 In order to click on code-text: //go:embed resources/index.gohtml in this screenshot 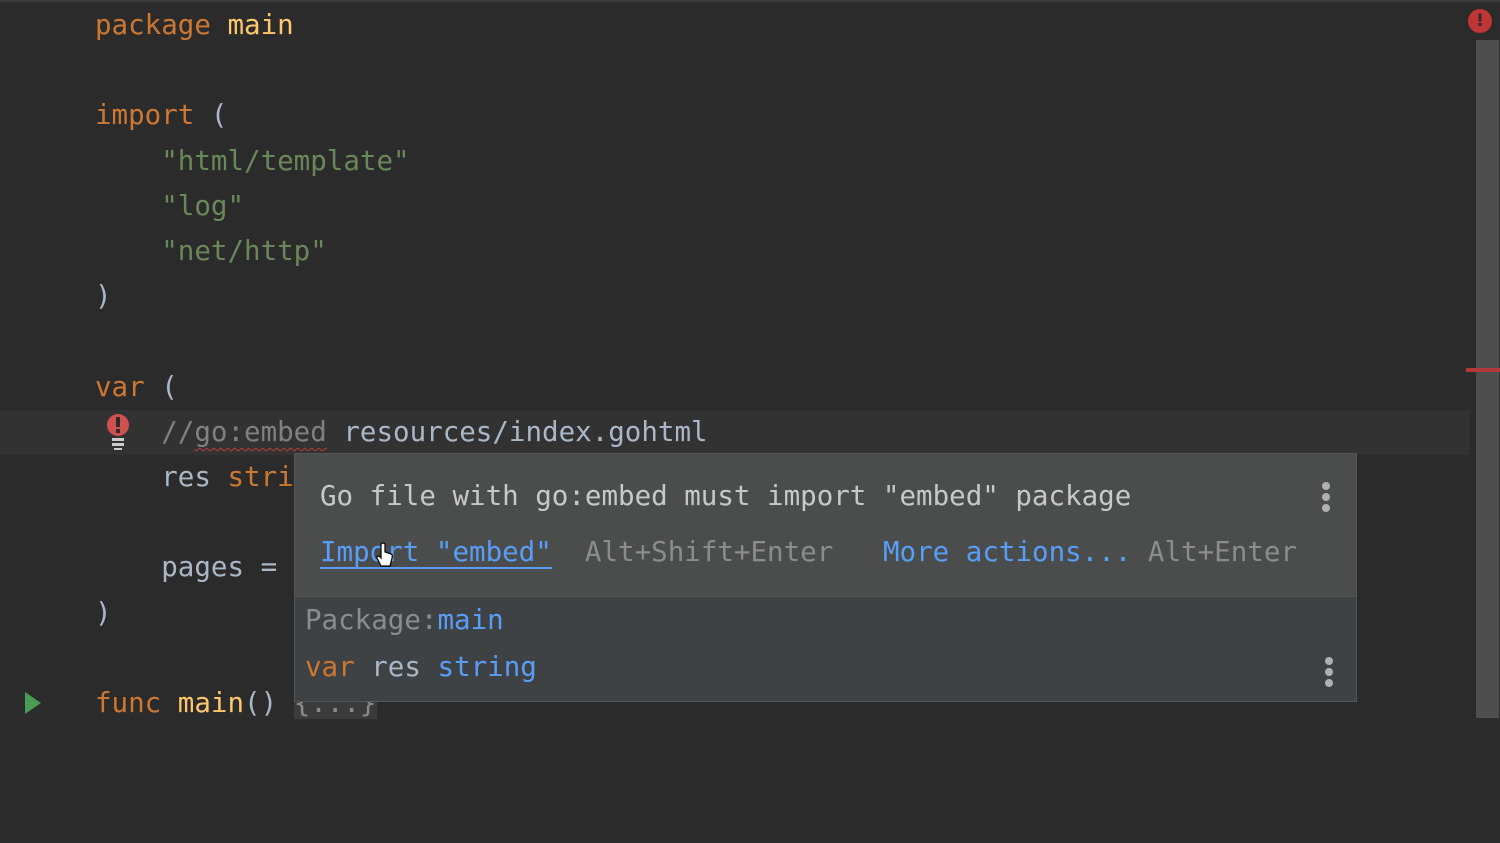, I will do `click(401, 432)`.